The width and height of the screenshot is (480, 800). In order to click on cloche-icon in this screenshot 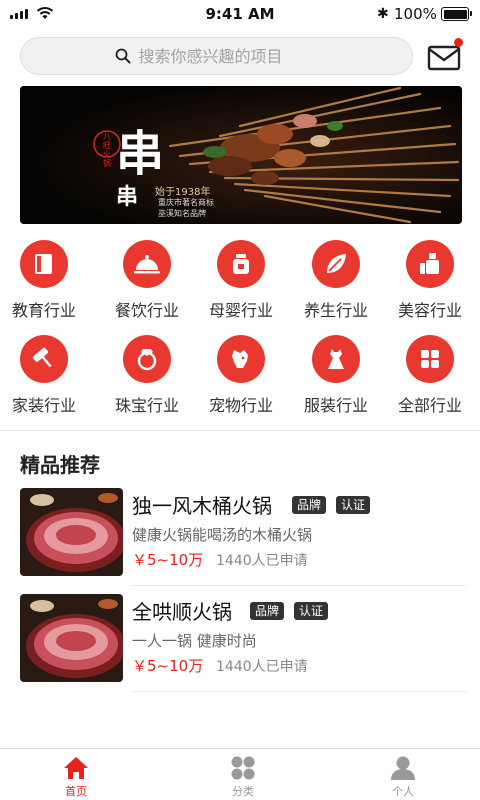, I will do `click(147, 264)`.